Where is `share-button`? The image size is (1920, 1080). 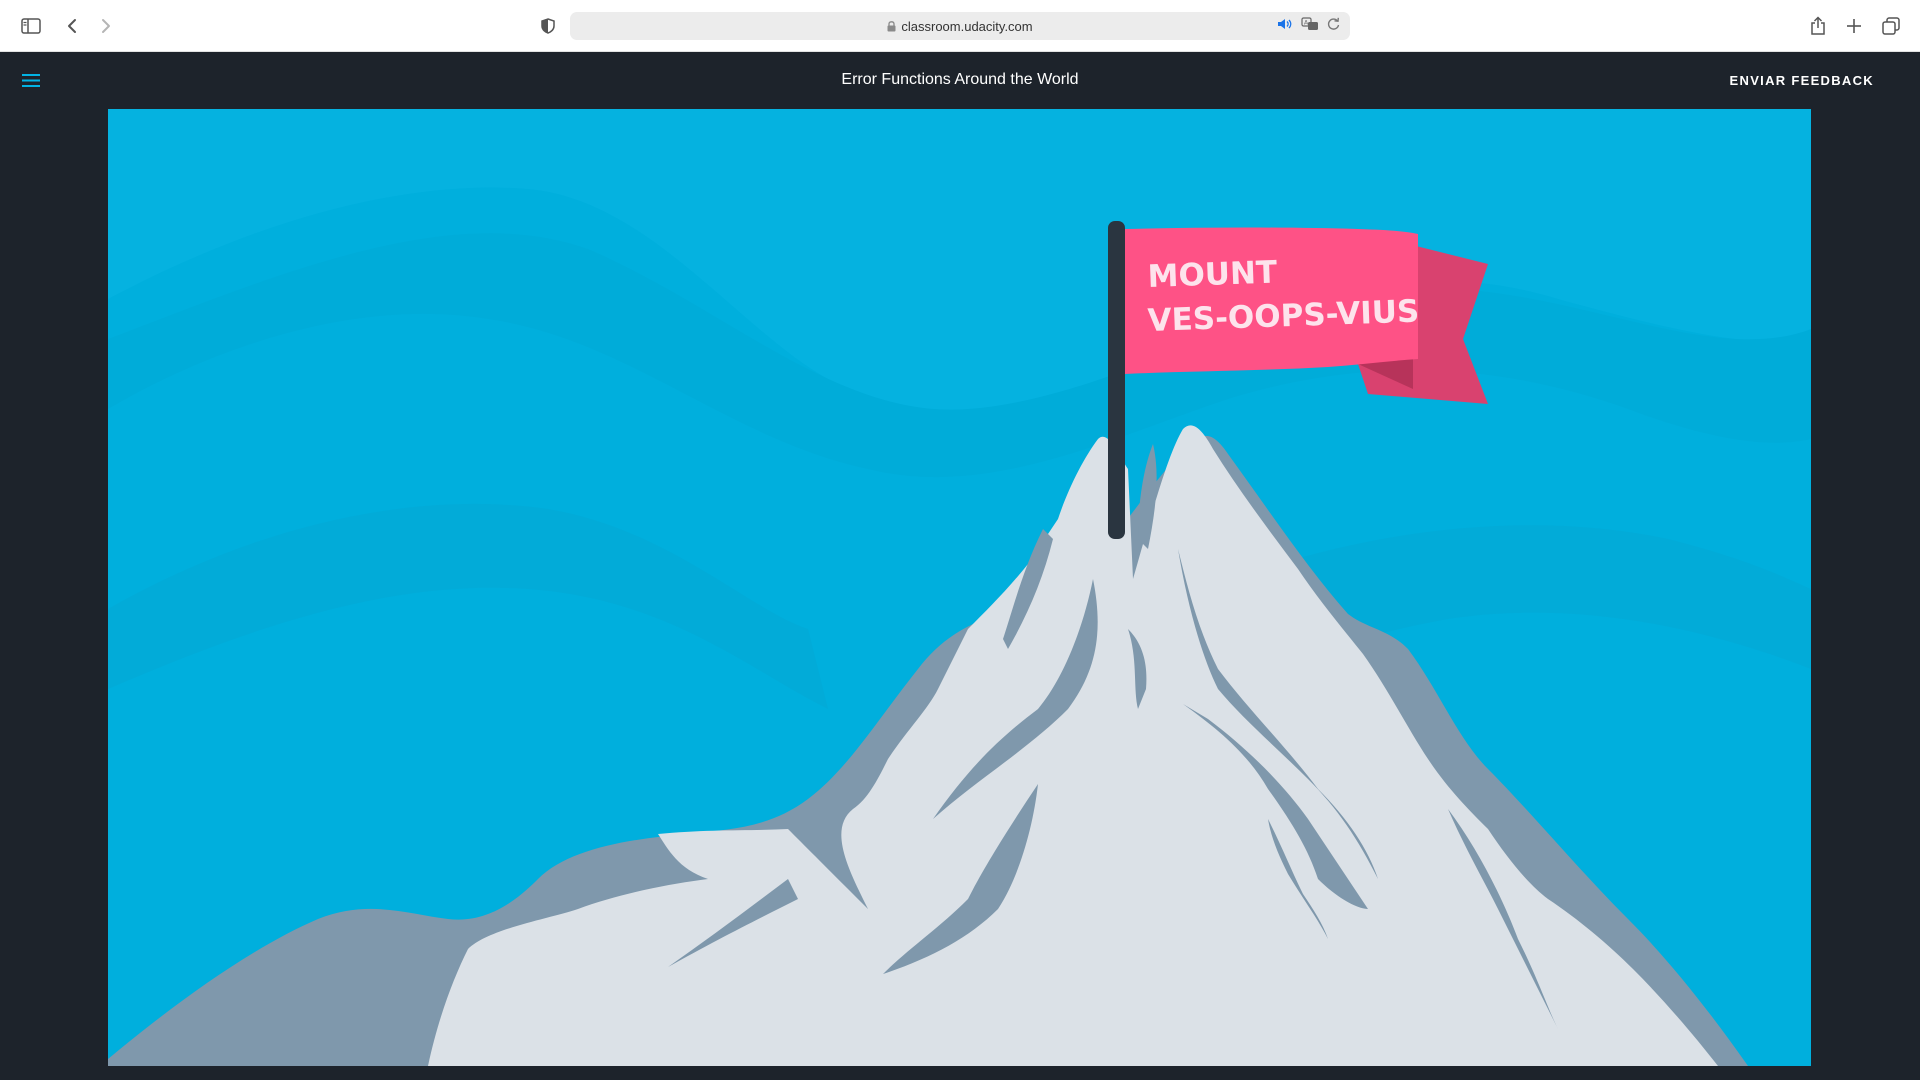
share-button is located at coordinates (1818, 26).